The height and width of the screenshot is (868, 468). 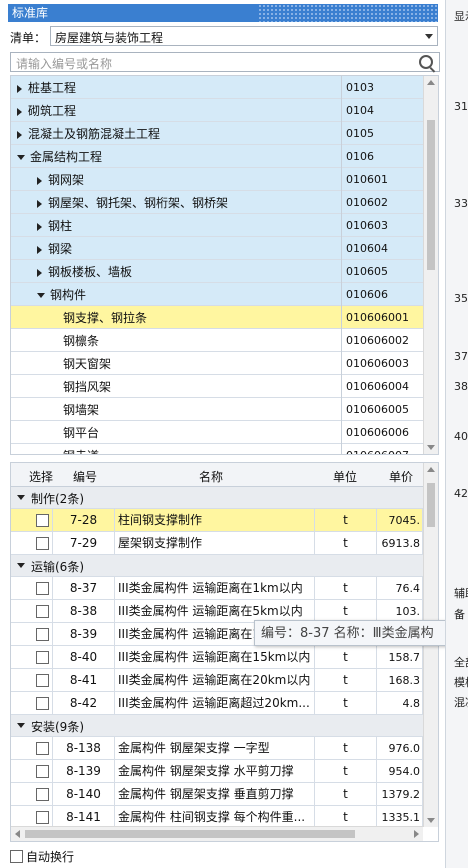 What do you see at coordinates (426, 62) in the screenshot?
I see `search-icon` at bounding box center [426, 62].